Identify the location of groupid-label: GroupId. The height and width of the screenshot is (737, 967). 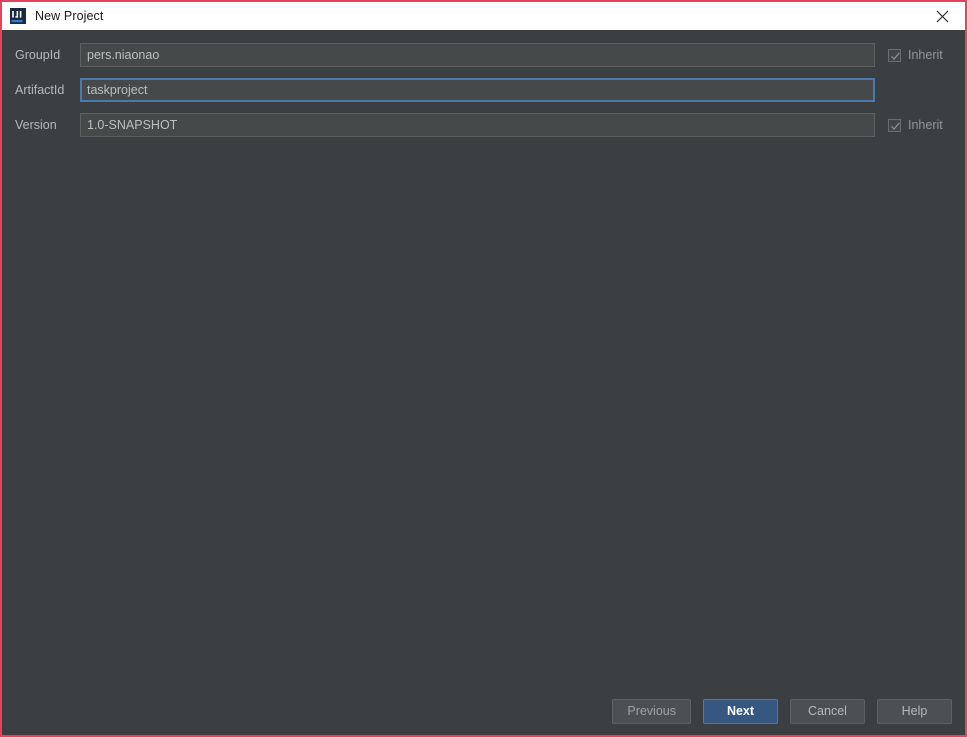
(38, 55).